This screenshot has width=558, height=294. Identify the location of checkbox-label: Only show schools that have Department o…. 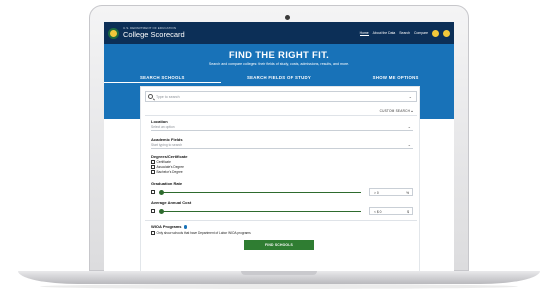
(203, 233).